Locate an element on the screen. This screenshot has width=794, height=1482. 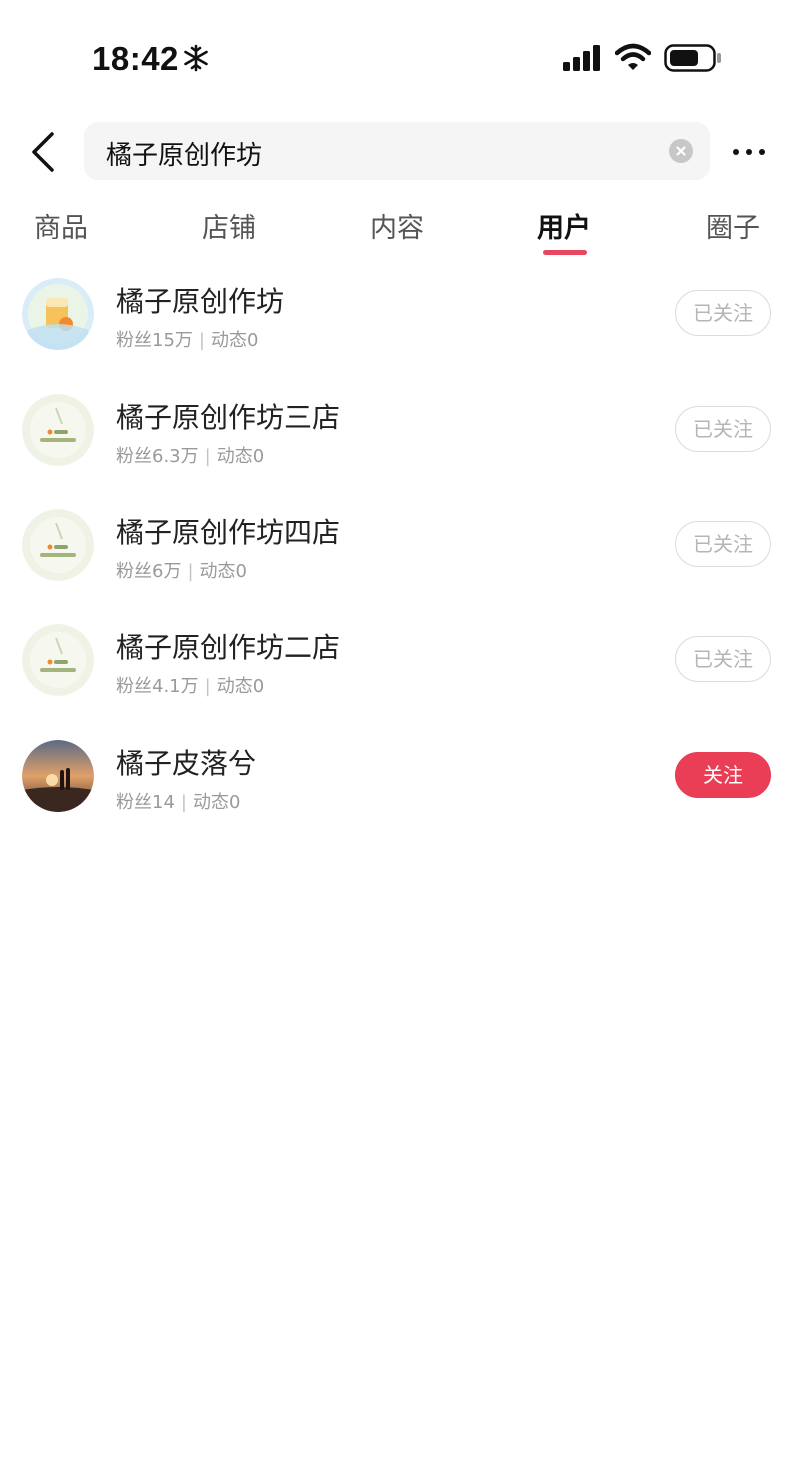
snowflake-icon is located at coordinates (196, 58).